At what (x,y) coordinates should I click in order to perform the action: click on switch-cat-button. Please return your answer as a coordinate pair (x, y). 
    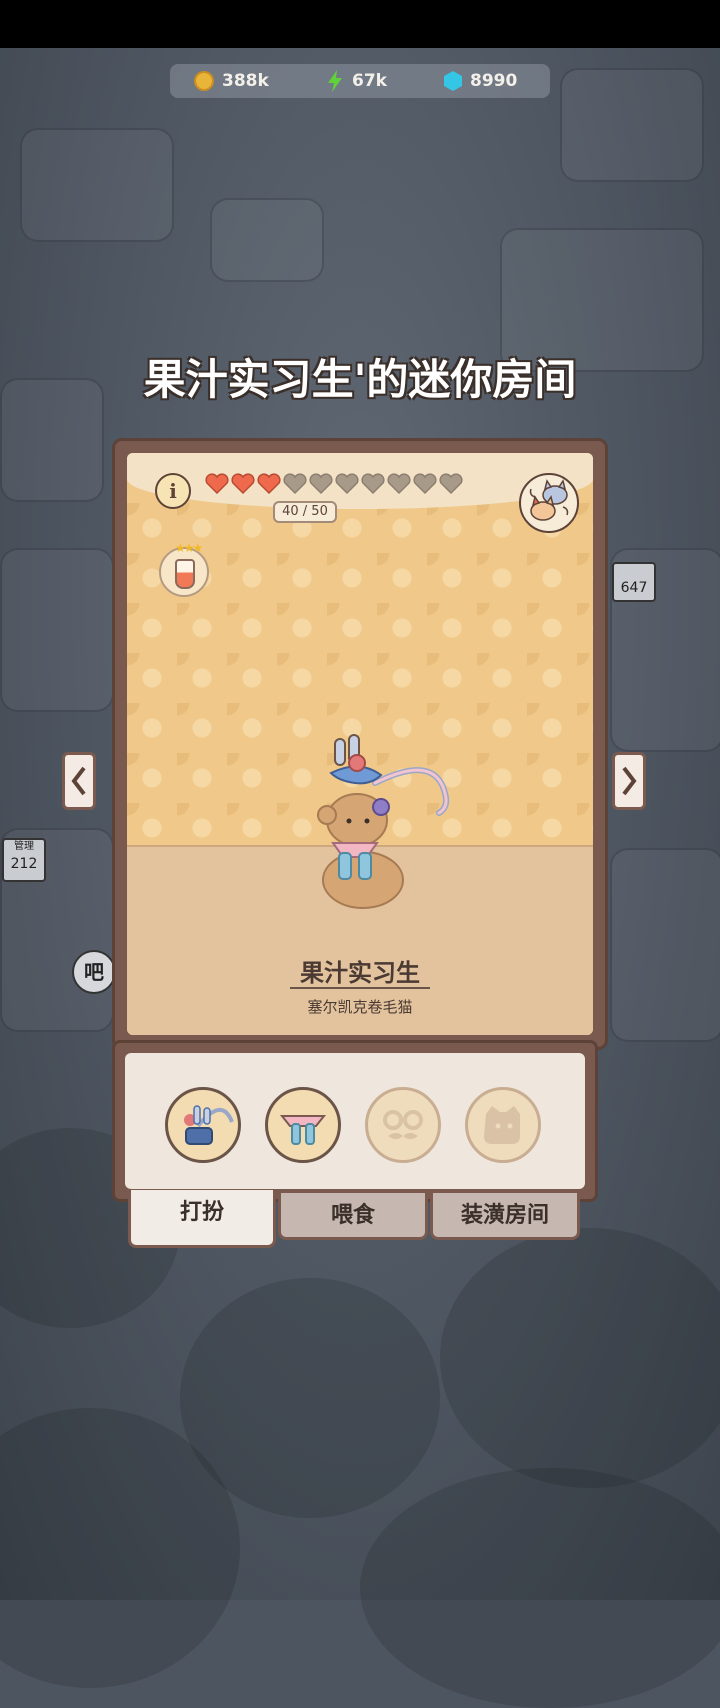
    Looking at the image, I should click on (549, 503).